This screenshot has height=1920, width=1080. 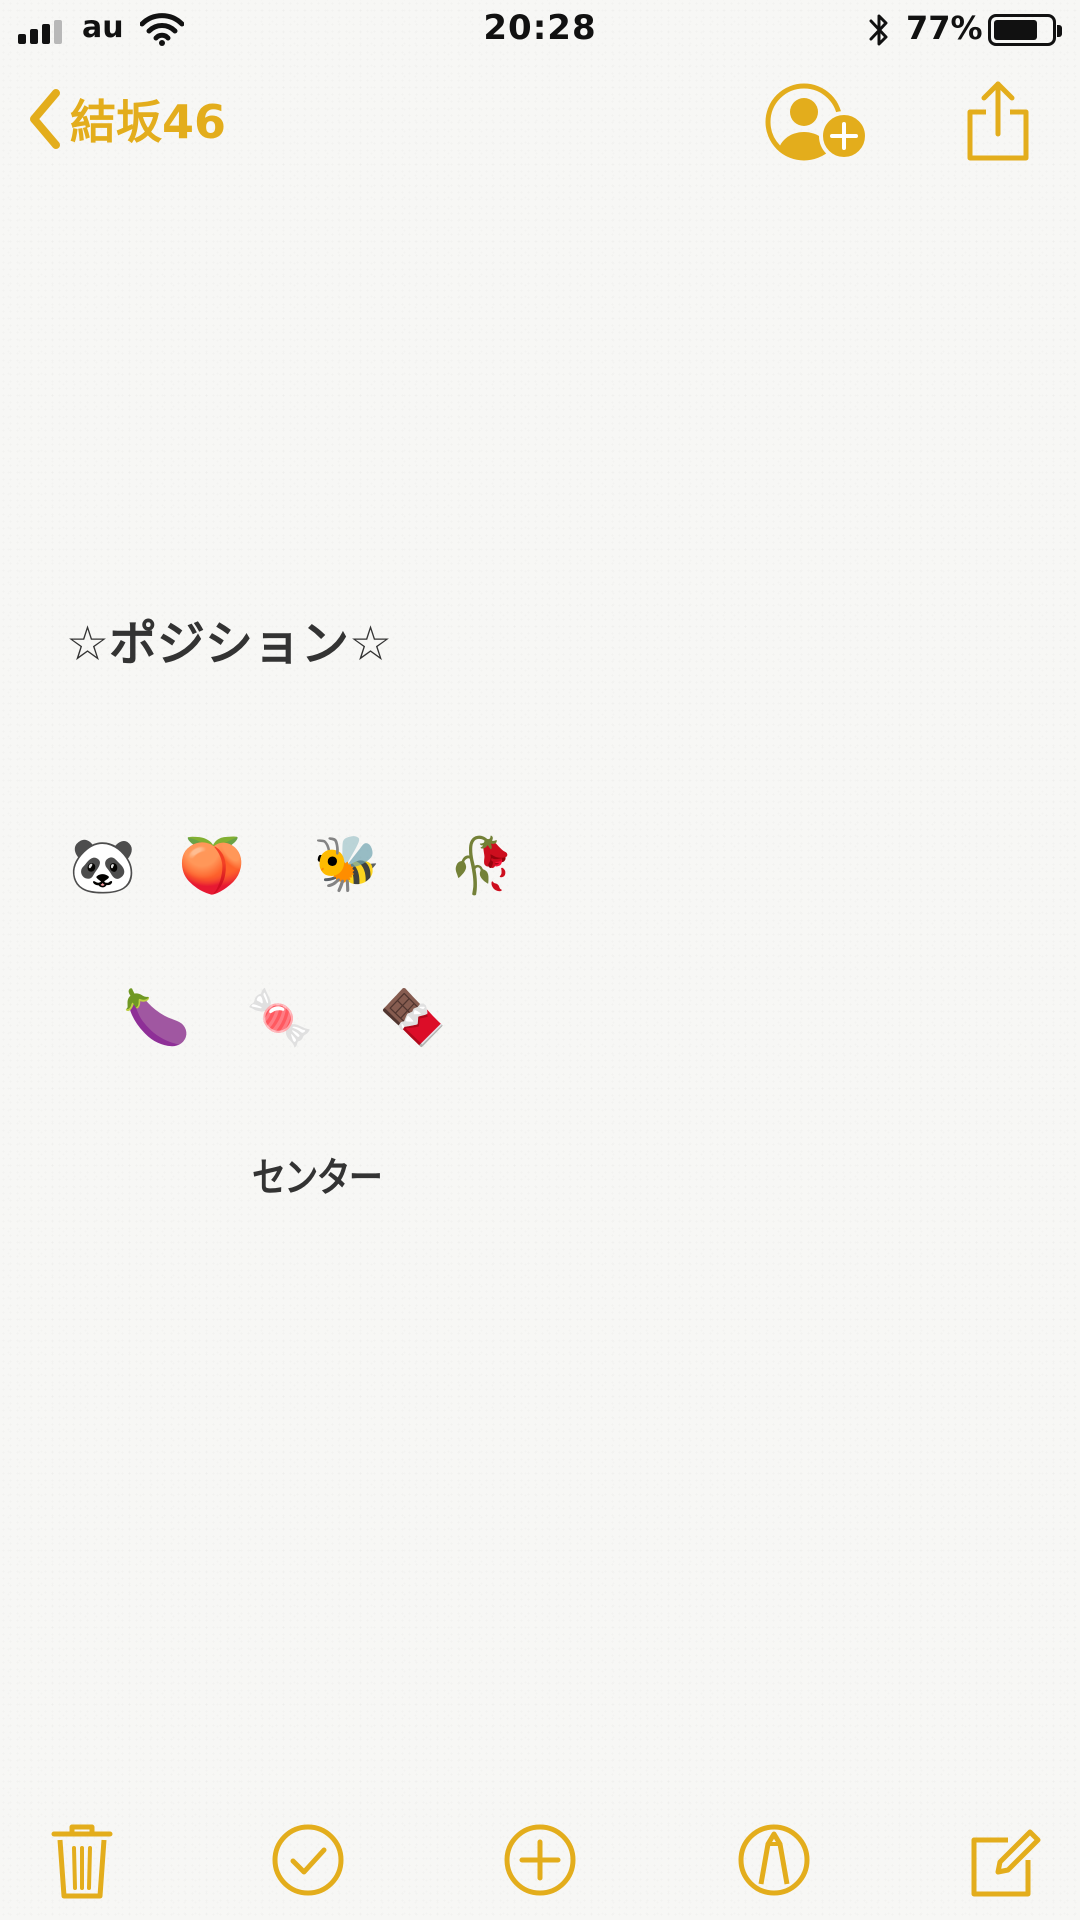 I want to click on share-icon, so click(x=998, y=120).